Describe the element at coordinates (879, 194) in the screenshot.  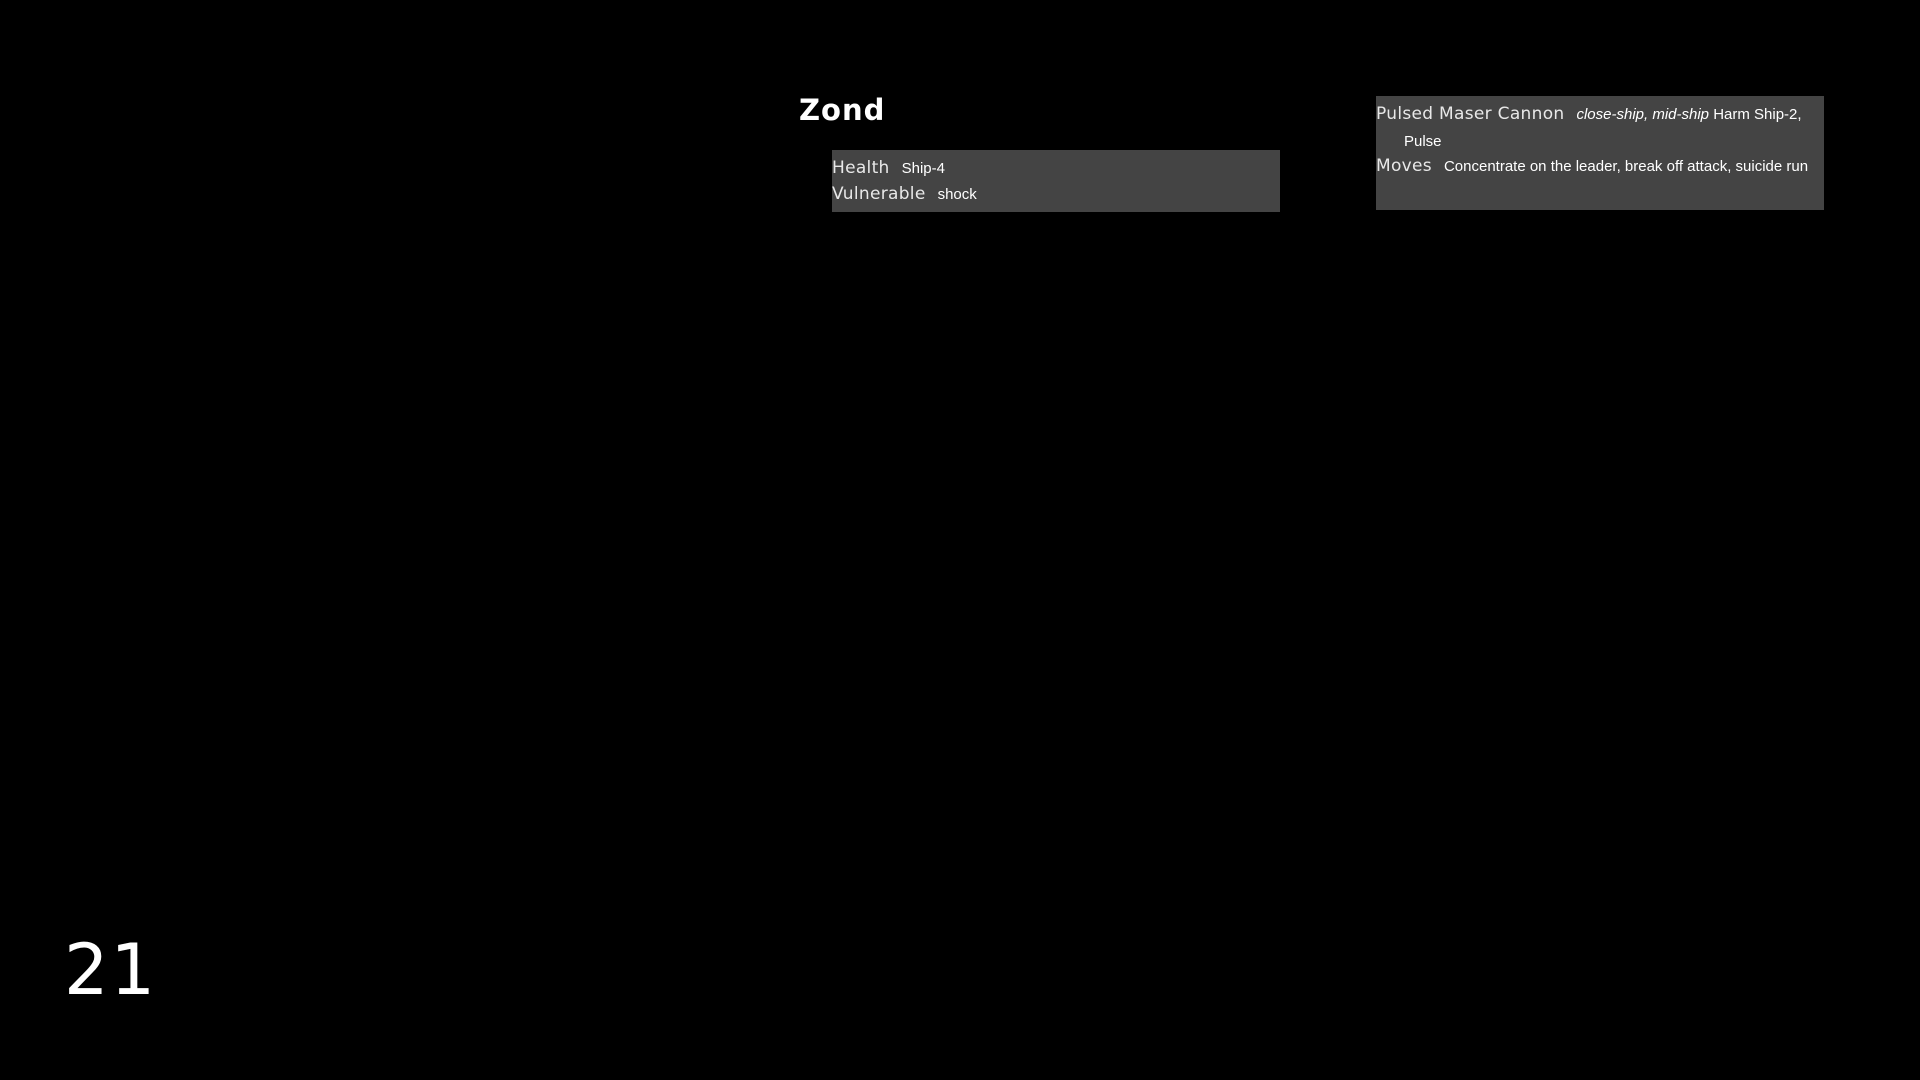
I see `vulnerable-label: Vulnerable` at that location.